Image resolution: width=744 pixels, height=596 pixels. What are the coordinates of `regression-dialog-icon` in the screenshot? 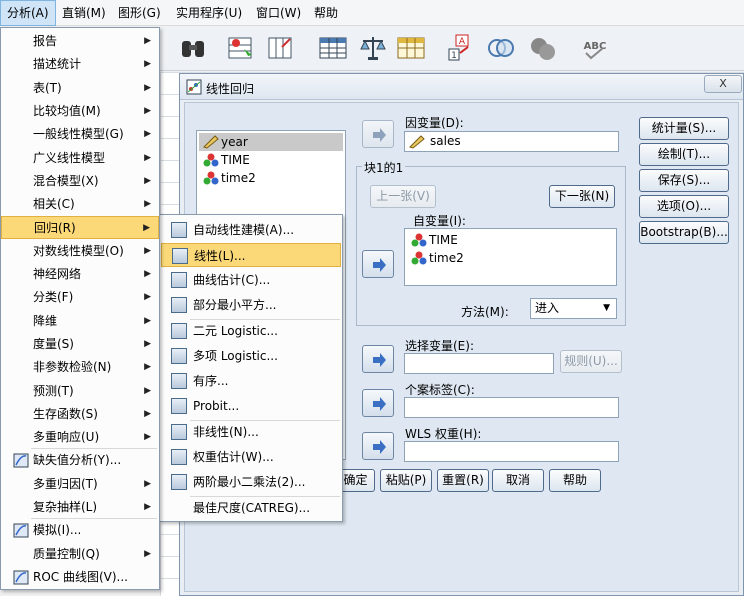 It's located at (194, 87).